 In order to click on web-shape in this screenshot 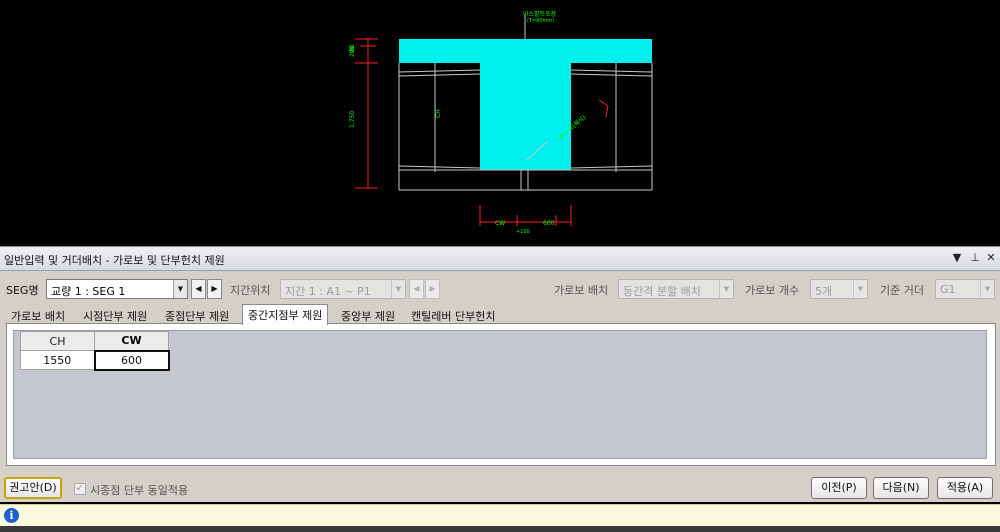, I will do `click(525, 116)`.